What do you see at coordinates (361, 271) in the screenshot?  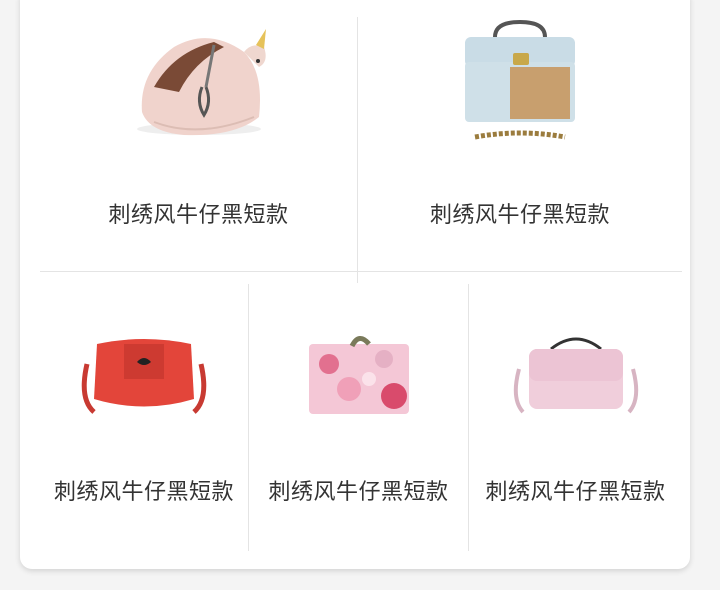 I see `row-divider` at bounding box center [361, 271].